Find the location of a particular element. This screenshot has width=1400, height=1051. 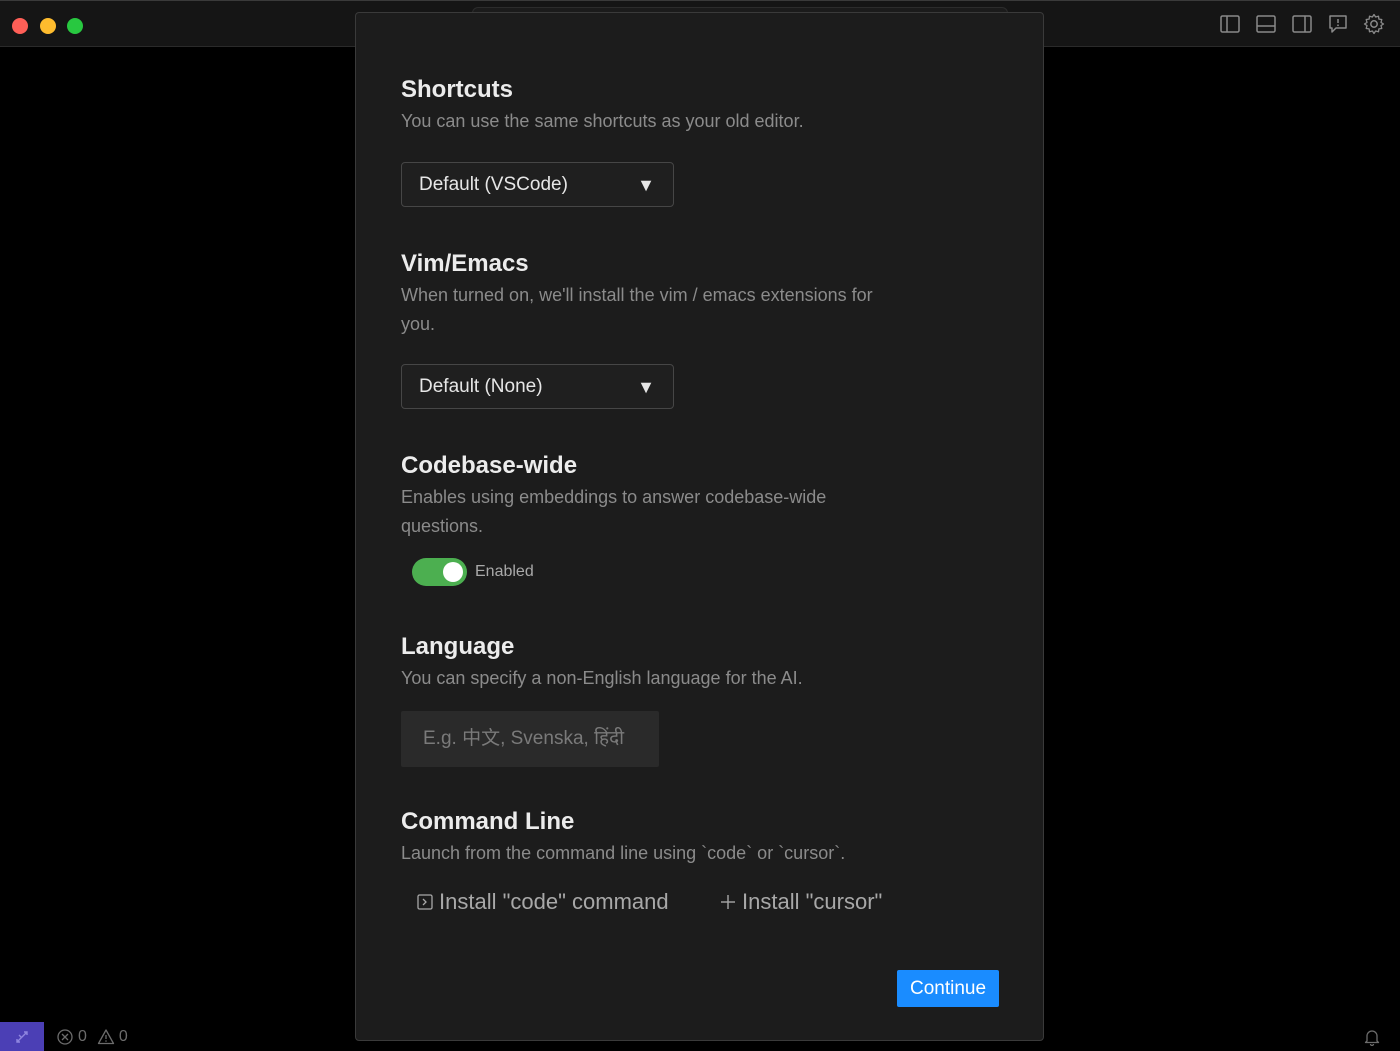

toggle-primary-sidebar-icon is located at coordinates (1230, 24).